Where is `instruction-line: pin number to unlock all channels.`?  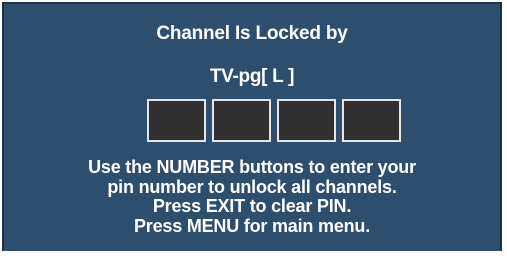
instruction-line: pin number to unlock all channels. is located at coordinates (252, 186).